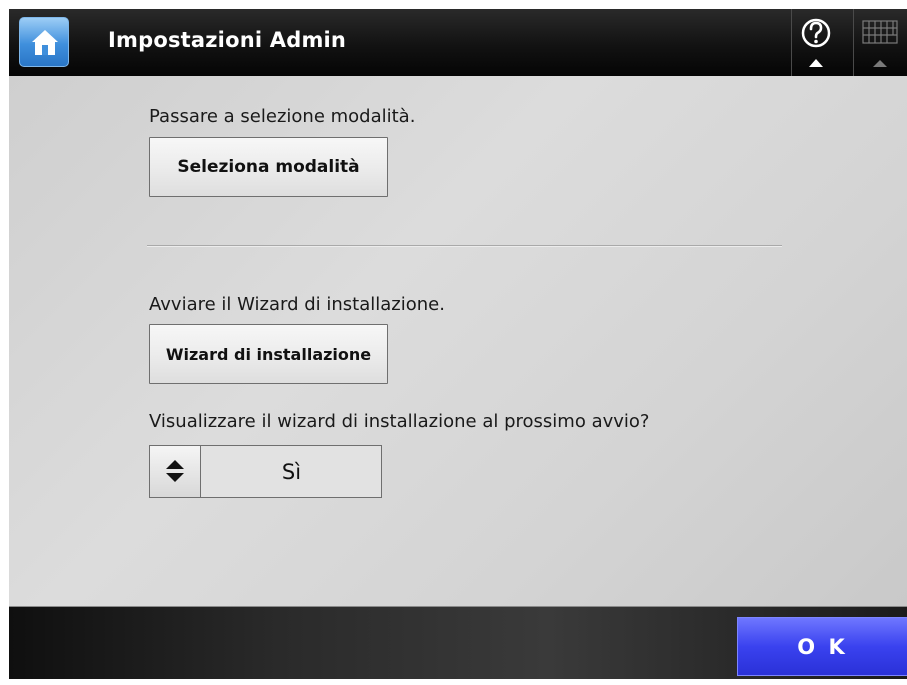 The width and height of the screenshot is (907, 685). I want to click on keyboard-icon, so click(880, 43).